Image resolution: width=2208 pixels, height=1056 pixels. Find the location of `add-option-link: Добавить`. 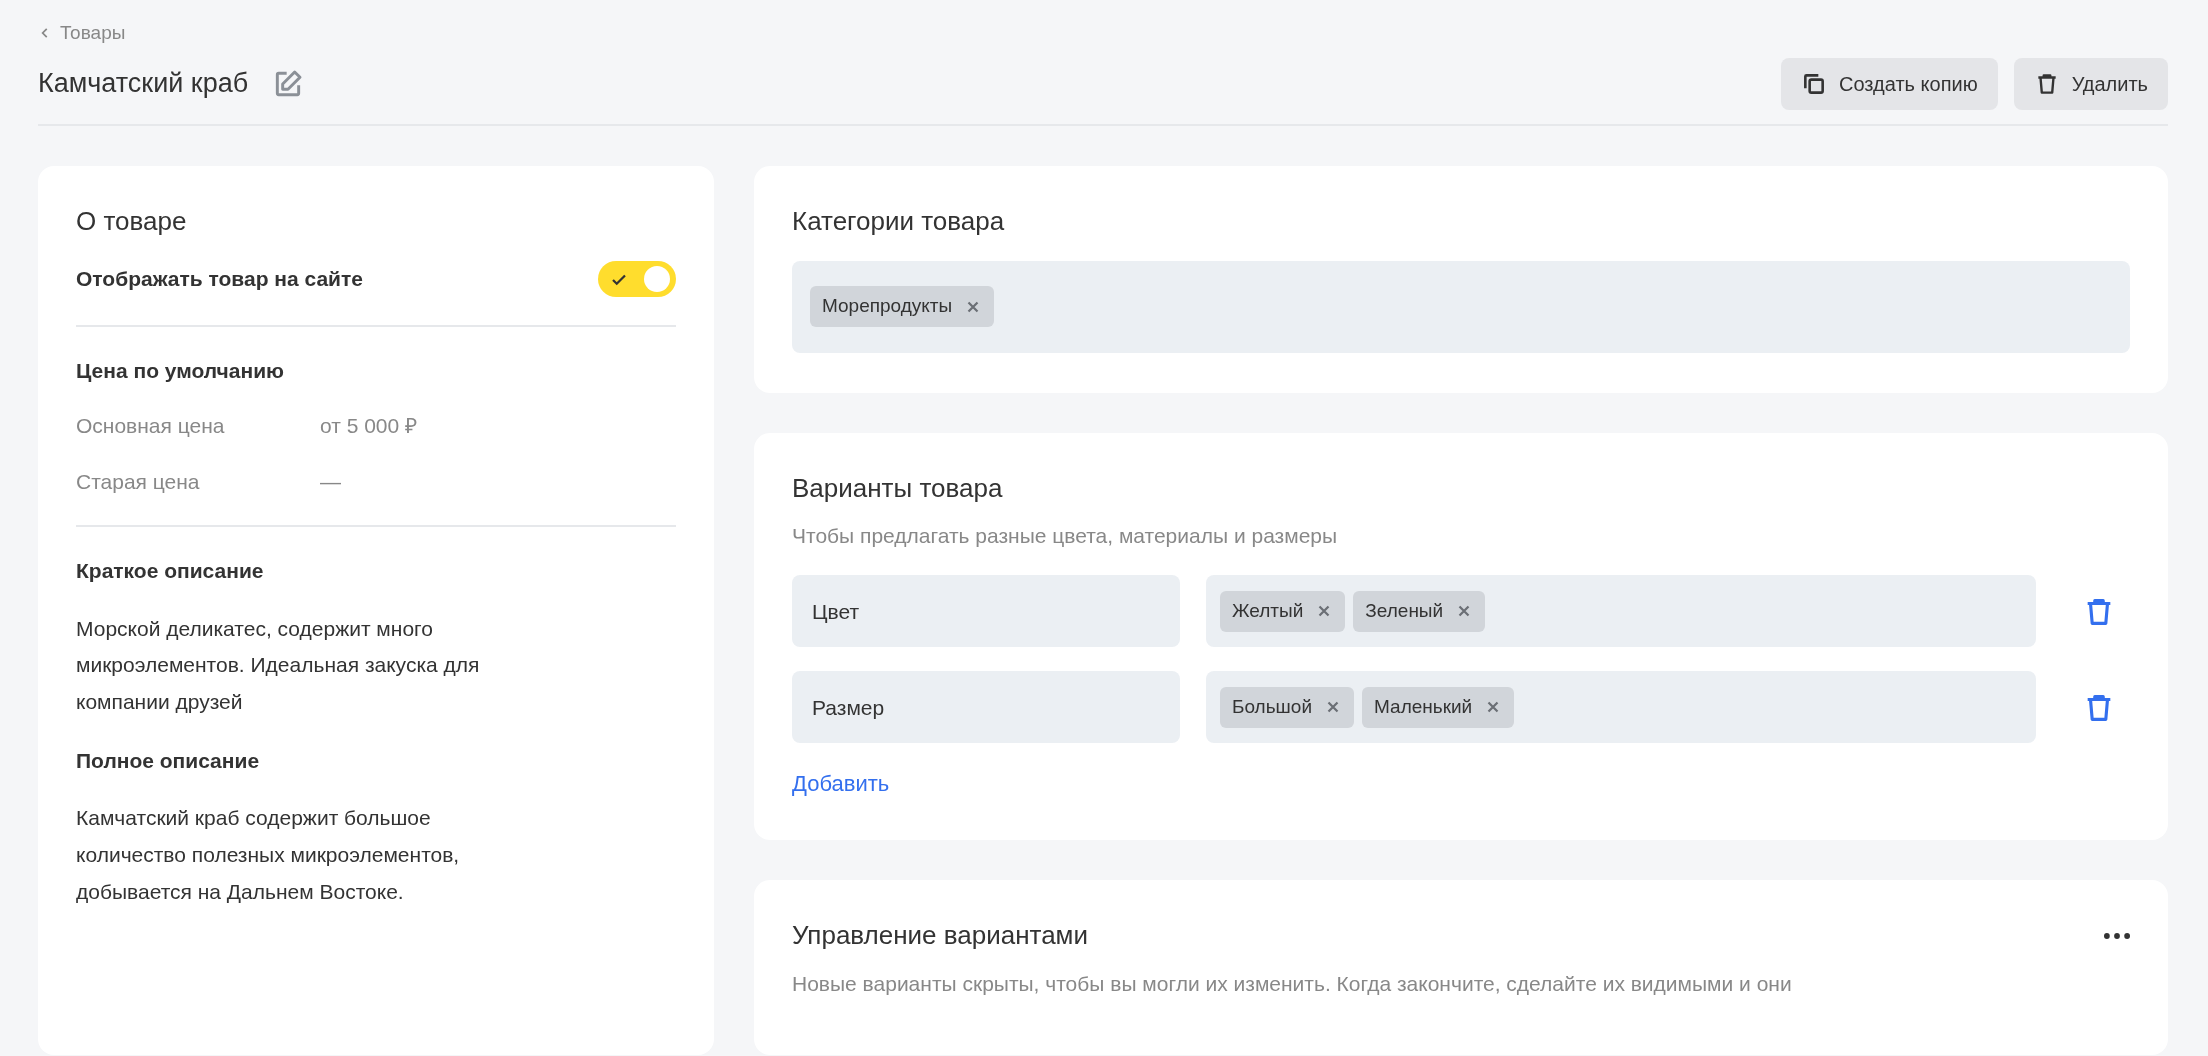

add-option-link: Добавить is located at coordinates (841, 784).